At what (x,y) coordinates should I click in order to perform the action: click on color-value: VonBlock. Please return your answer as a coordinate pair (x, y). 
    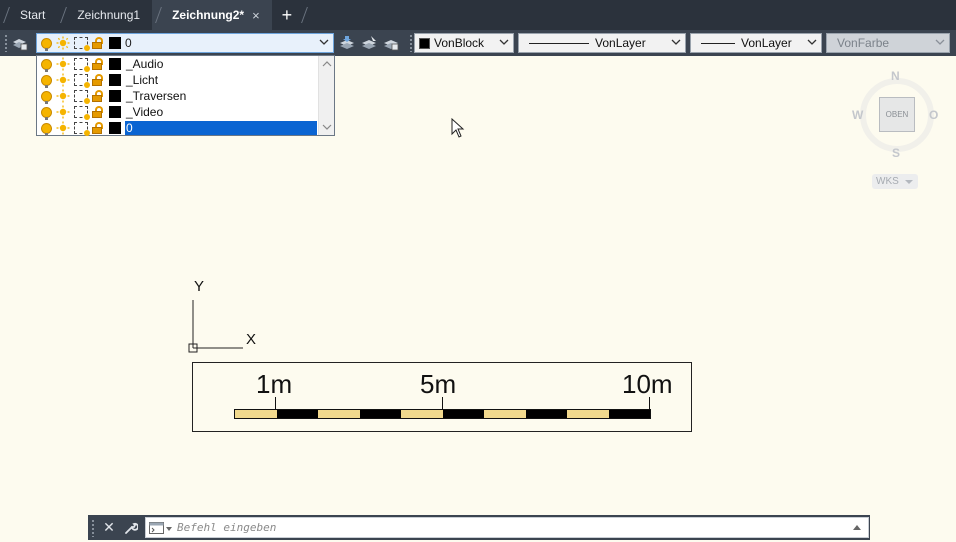
    Looking at the image, I should click on (459, 43).